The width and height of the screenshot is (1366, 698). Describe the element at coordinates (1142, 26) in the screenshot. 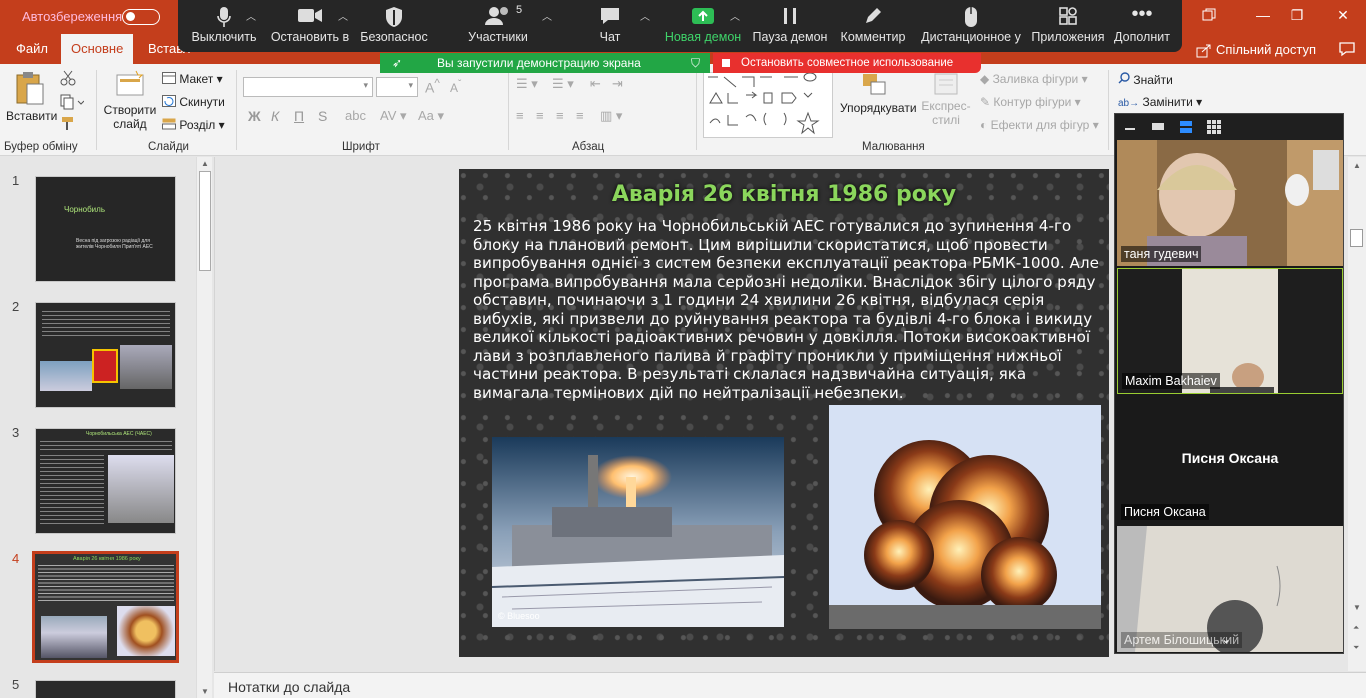

I see `more-button: ••• Дополнит` at that location.